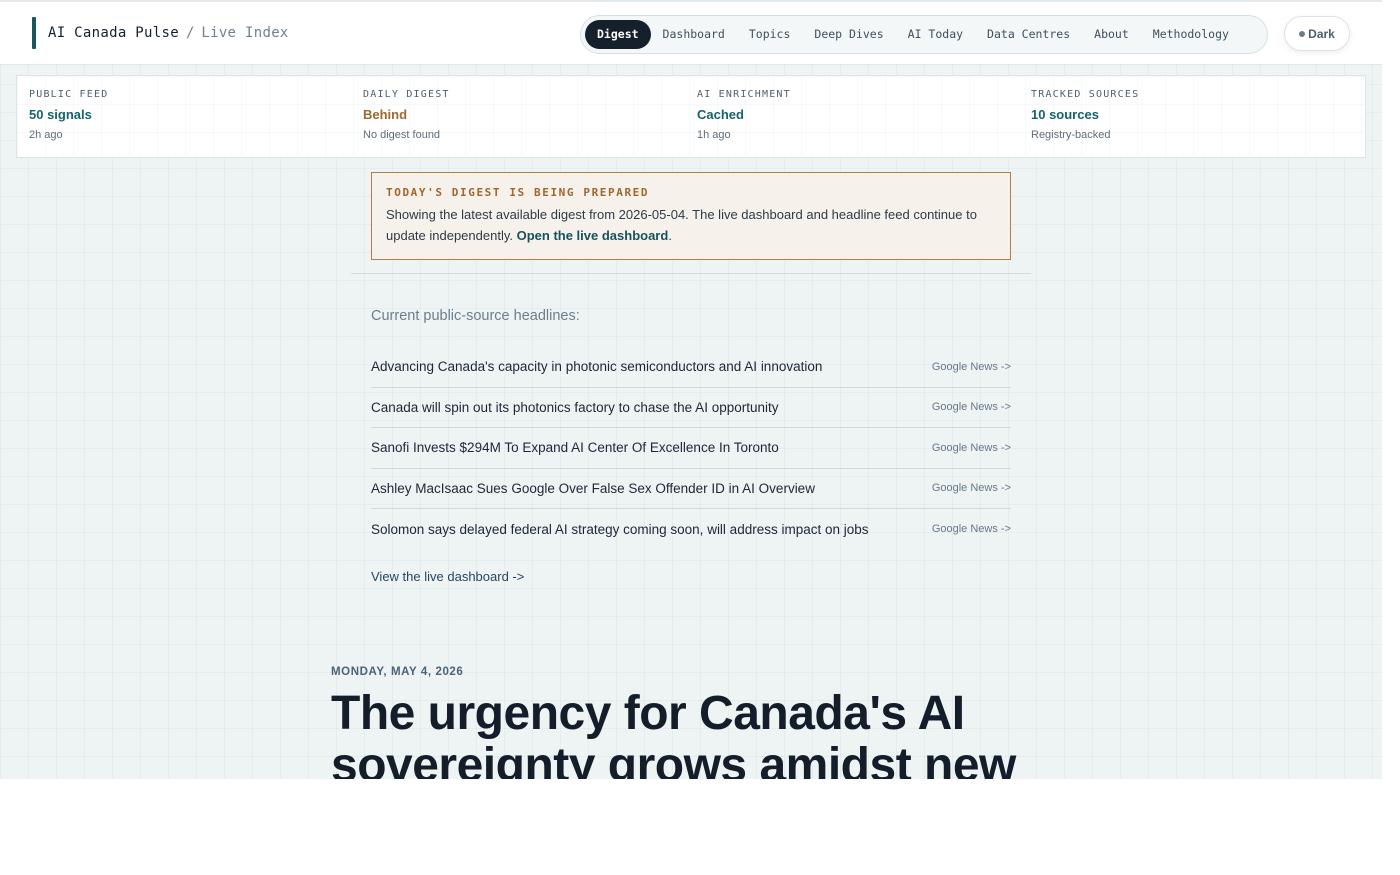 This screenshot has width=1400, height=875. I want to click on brand: AI Canada Pulse / Live Index, so click(160, 33).